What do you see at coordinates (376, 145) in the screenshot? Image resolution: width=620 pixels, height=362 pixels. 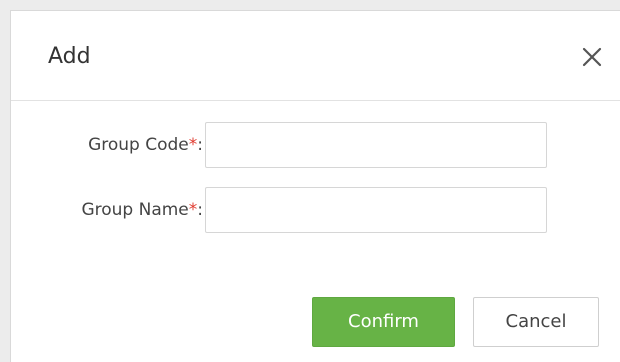 I see `group-code-input` at bounding box center [376, 145].